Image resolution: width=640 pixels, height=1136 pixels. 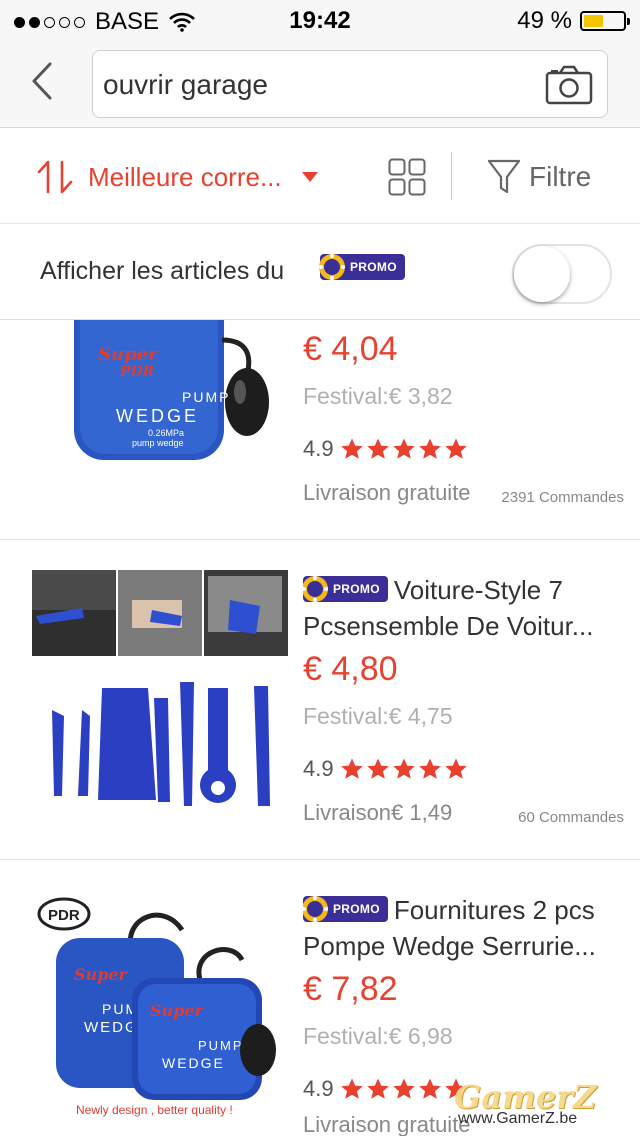 I want to click on promo-toggle-switch, so click(x=562, y=274).